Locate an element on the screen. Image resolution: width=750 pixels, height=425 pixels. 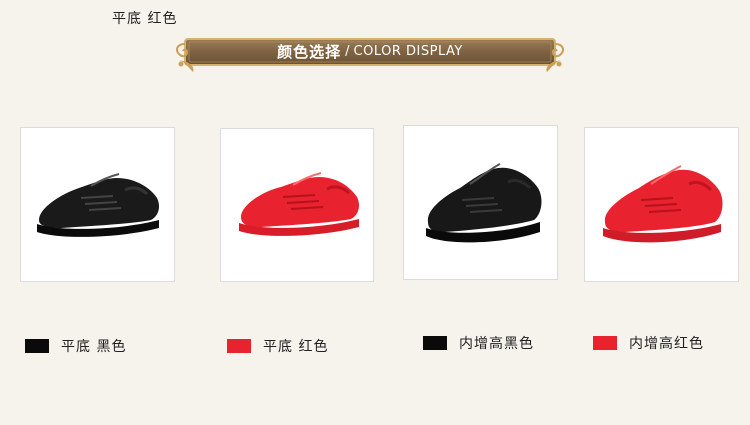
color-display-banner: 颜色选择 / COLOR DISPLAY is located at coordinates (370, 54).